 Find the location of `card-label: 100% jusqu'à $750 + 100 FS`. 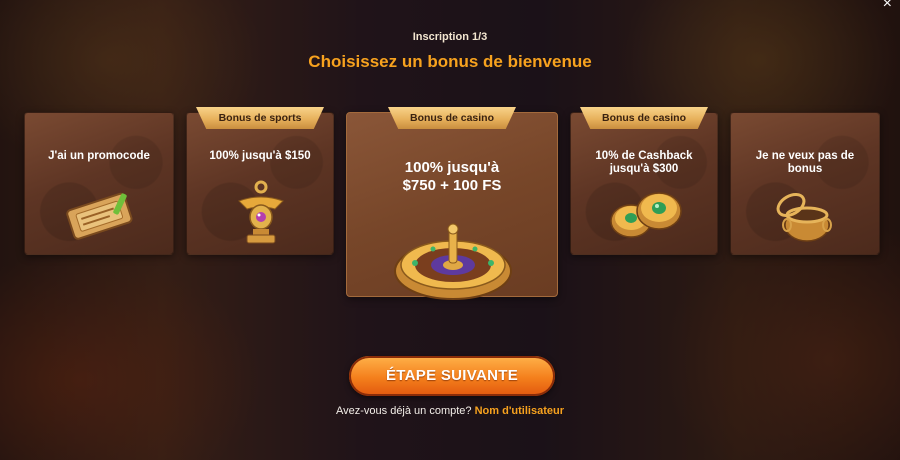

card-label: 100% jusqu'à $750 + 100 FS is located at coordinates (452, 176).